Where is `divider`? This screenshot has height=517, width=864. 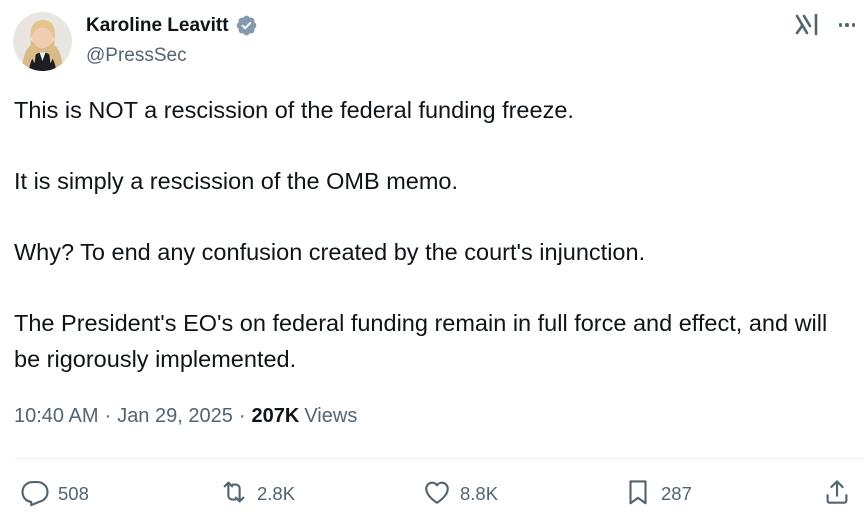 divider is located at coordinates (439, 458).